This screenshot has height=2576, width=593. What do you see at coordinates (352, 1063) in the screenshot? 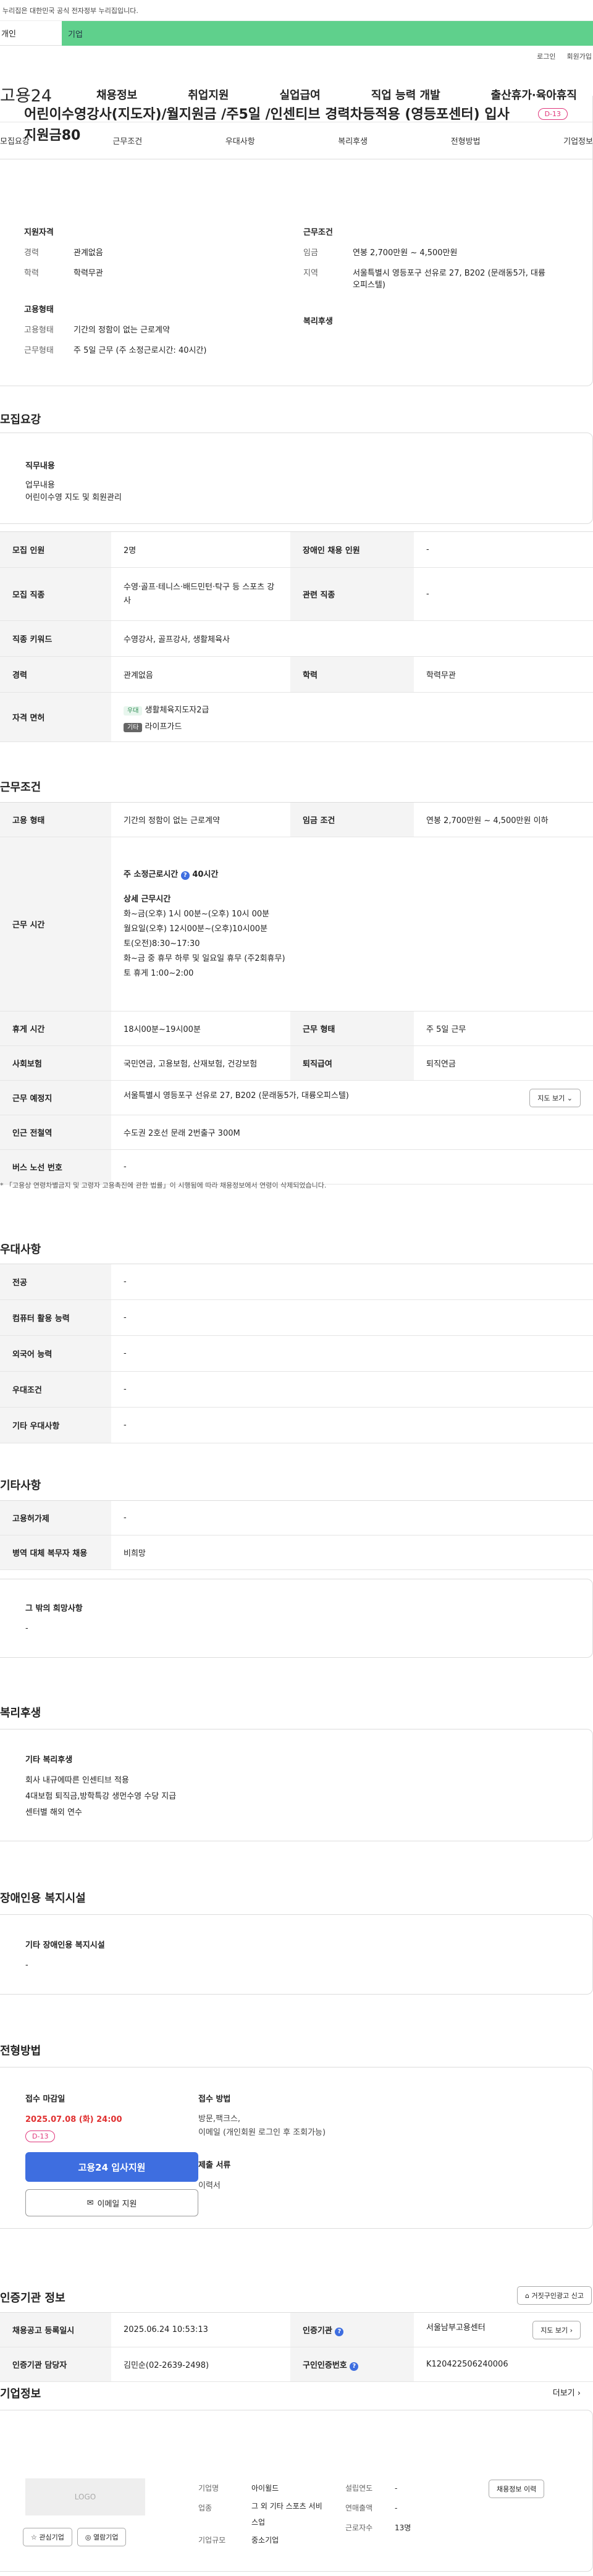
I see `cell-label: 퇴직급여` at bounding box center [352, 1063].